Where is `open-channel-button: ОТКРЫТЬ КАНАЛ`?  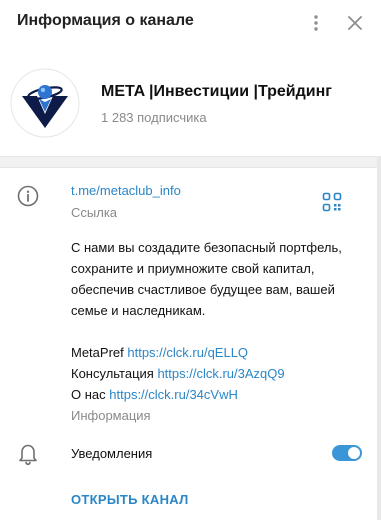 open-channel-button: ОТКРЫТЬ КАНАЛ is located at coordinates (130, 499).